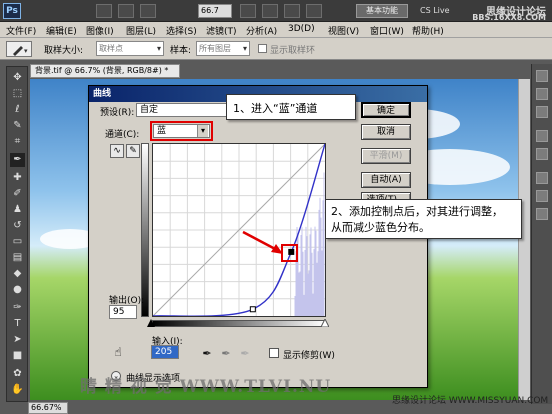 This screenshot has height=414, width=552. I want to click on watermark-bottom-right: 思缘设计论坛 WWW.MISSYUAN.COM, so click(470, 401).